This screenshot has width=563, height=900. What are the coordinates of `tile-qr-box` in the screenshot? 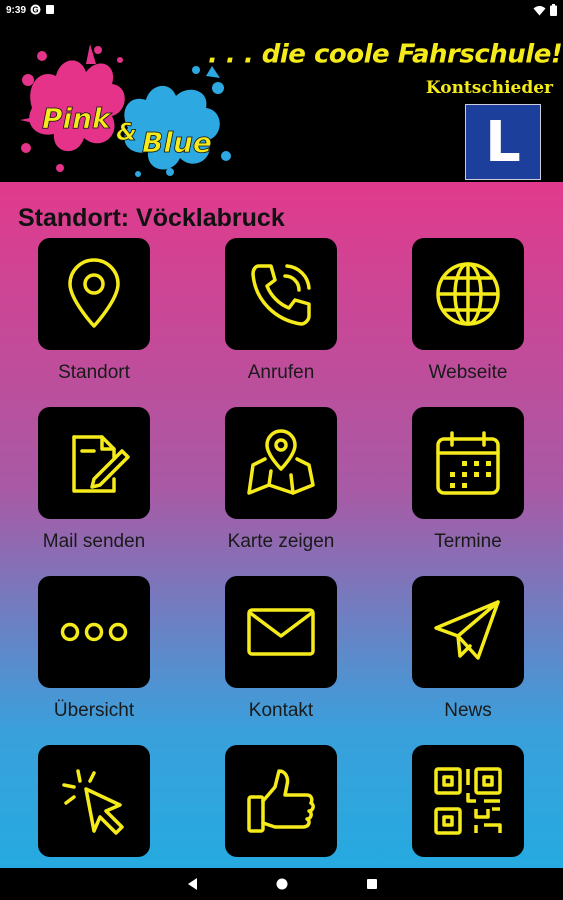 It's located at (468, 801).